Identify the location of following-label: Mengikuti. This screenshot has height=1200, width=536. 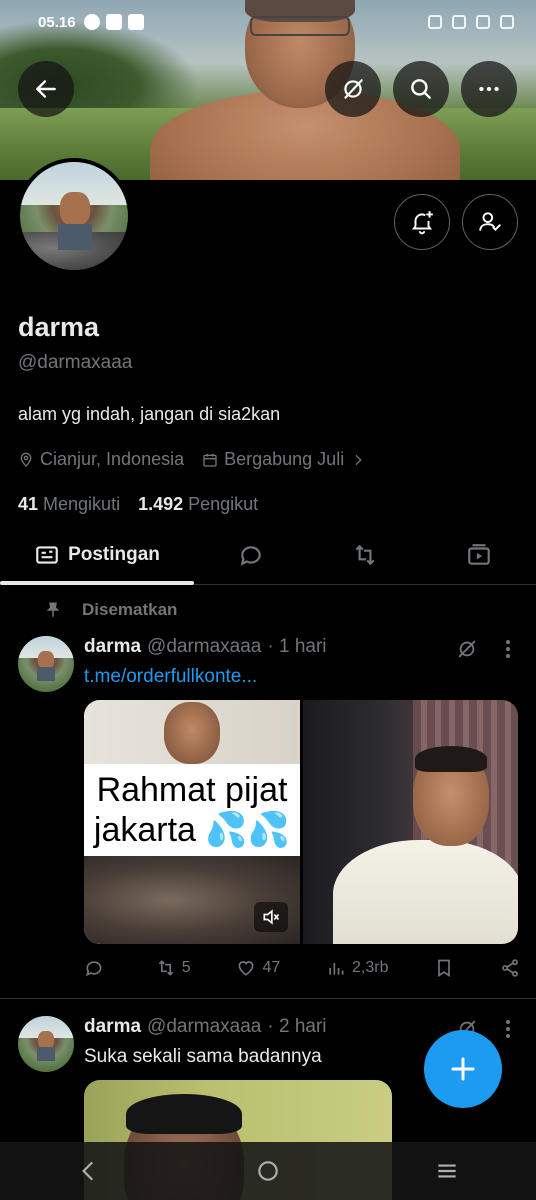
(82, 504).